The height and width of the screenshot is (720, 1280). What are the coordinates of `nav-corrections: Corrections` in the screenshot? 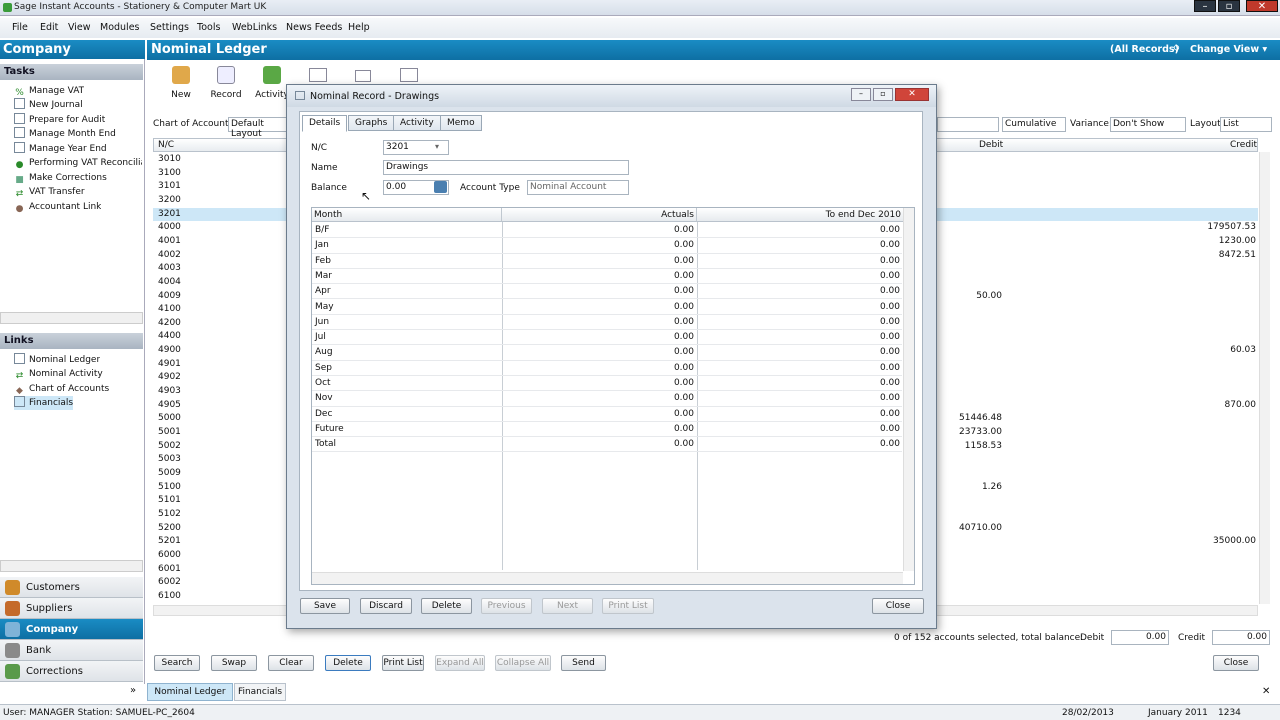 It's located at (71, 671).